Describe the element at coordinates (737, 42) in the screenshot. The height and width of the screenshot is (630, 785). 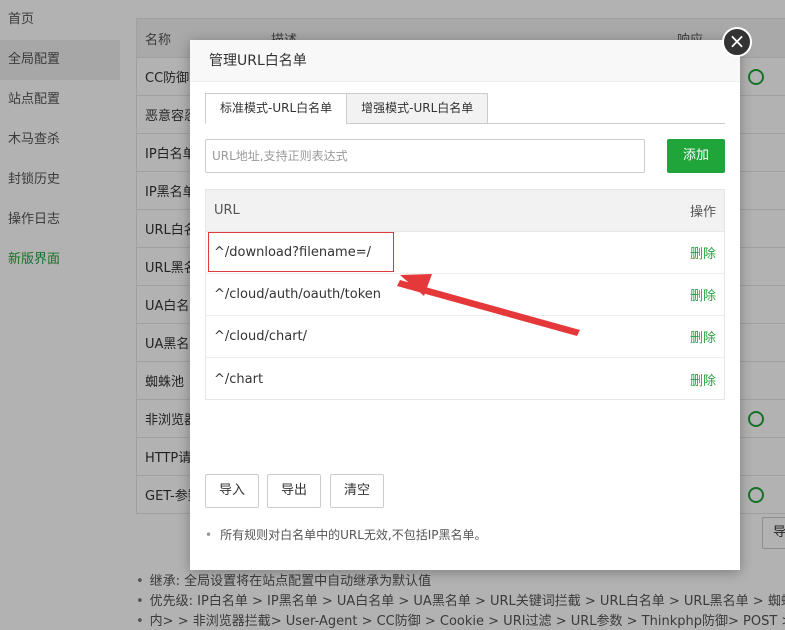
I see `close-icon: ×` at that location.